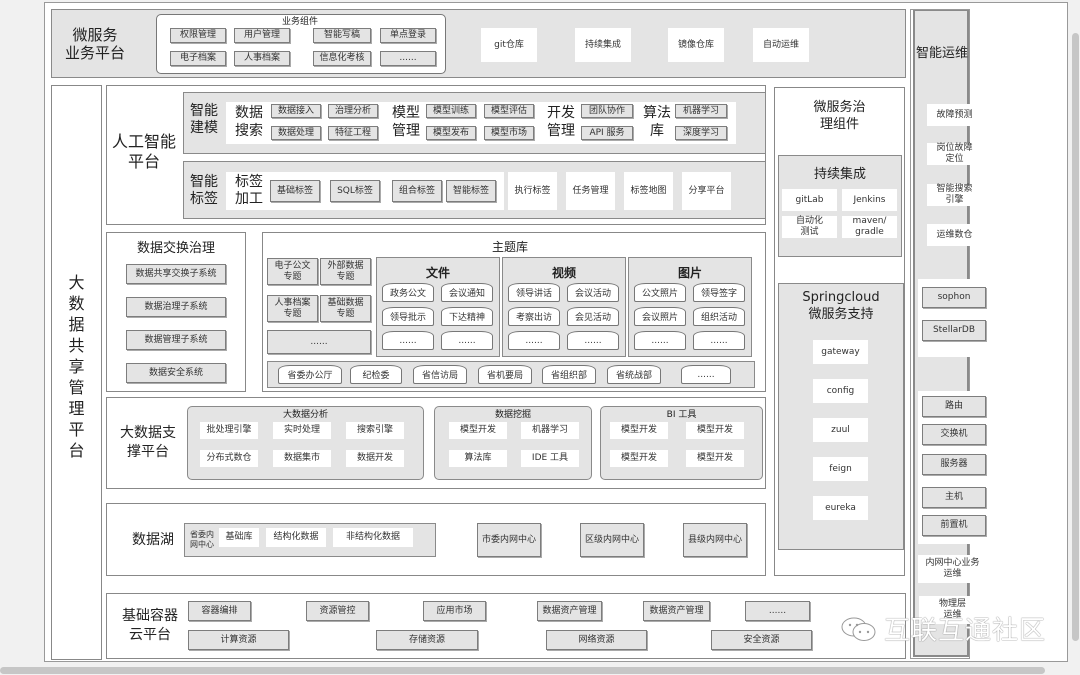 This screenshot has height=675, width=1080. Describe the element at coordinates (603, 45) in the screenshot. I see `platform-tool: 持续集成` at that location.